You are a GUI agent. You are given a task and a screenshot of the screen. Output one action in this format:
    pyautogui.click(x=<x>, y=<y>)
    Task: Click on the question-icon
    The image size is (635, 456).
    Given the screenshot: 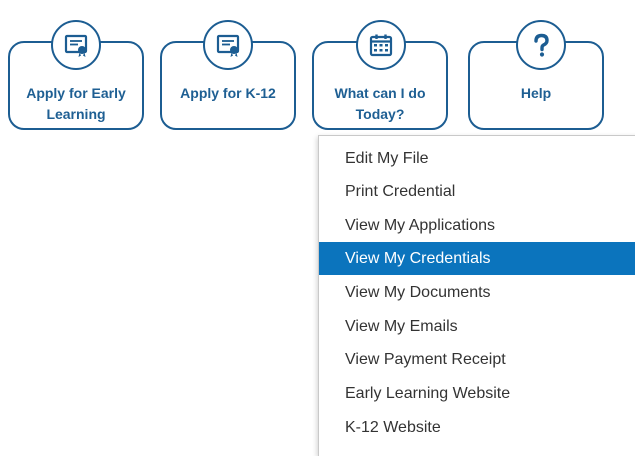 What is the action you would take?
    pyautogui.click(x=541, y=45)
    